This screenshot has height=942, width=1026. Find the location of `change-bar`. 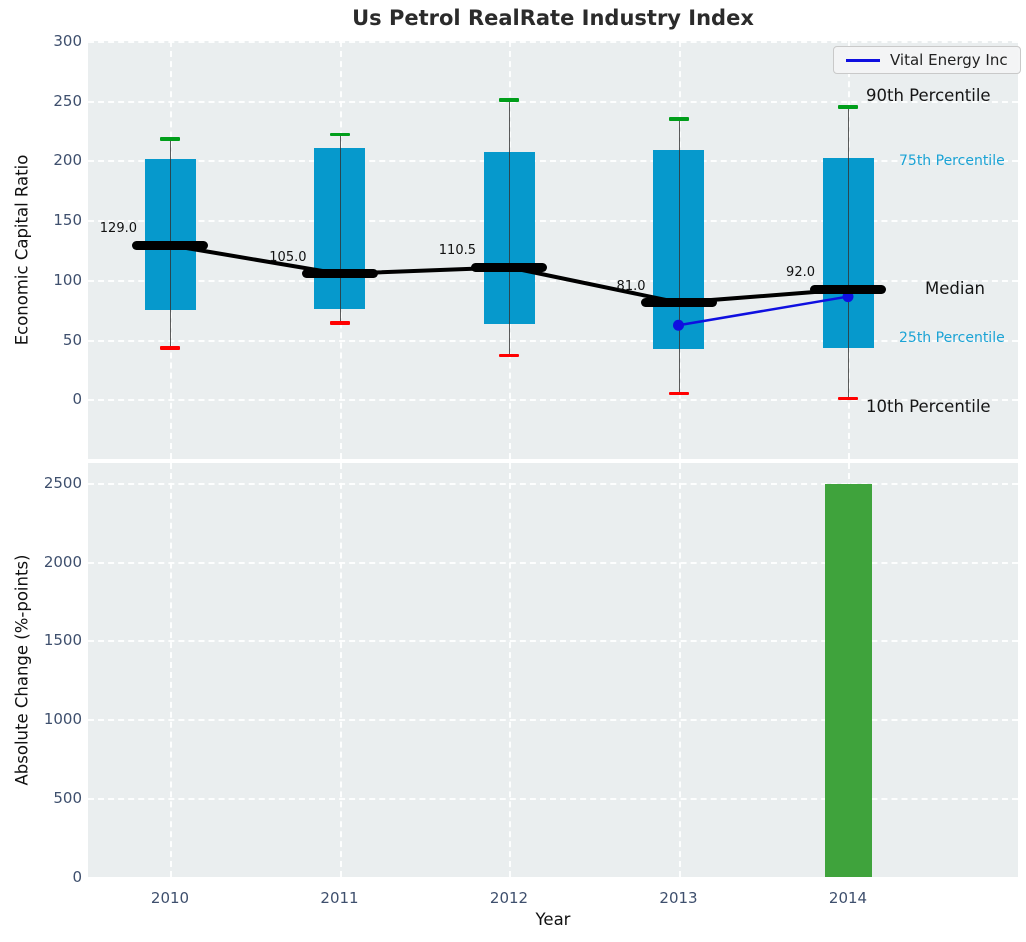

change-bar is located at coordinates (848, 680).